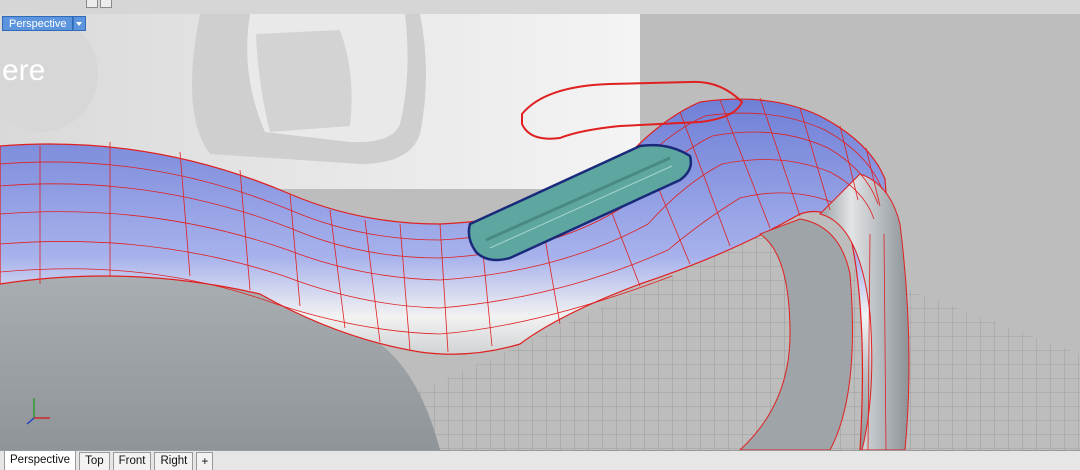 The height and width of the screenshot is (470, 1080). Describe the element at coordinates (94, 461) in the screenshot. I see `tab-top: Top` at that location.